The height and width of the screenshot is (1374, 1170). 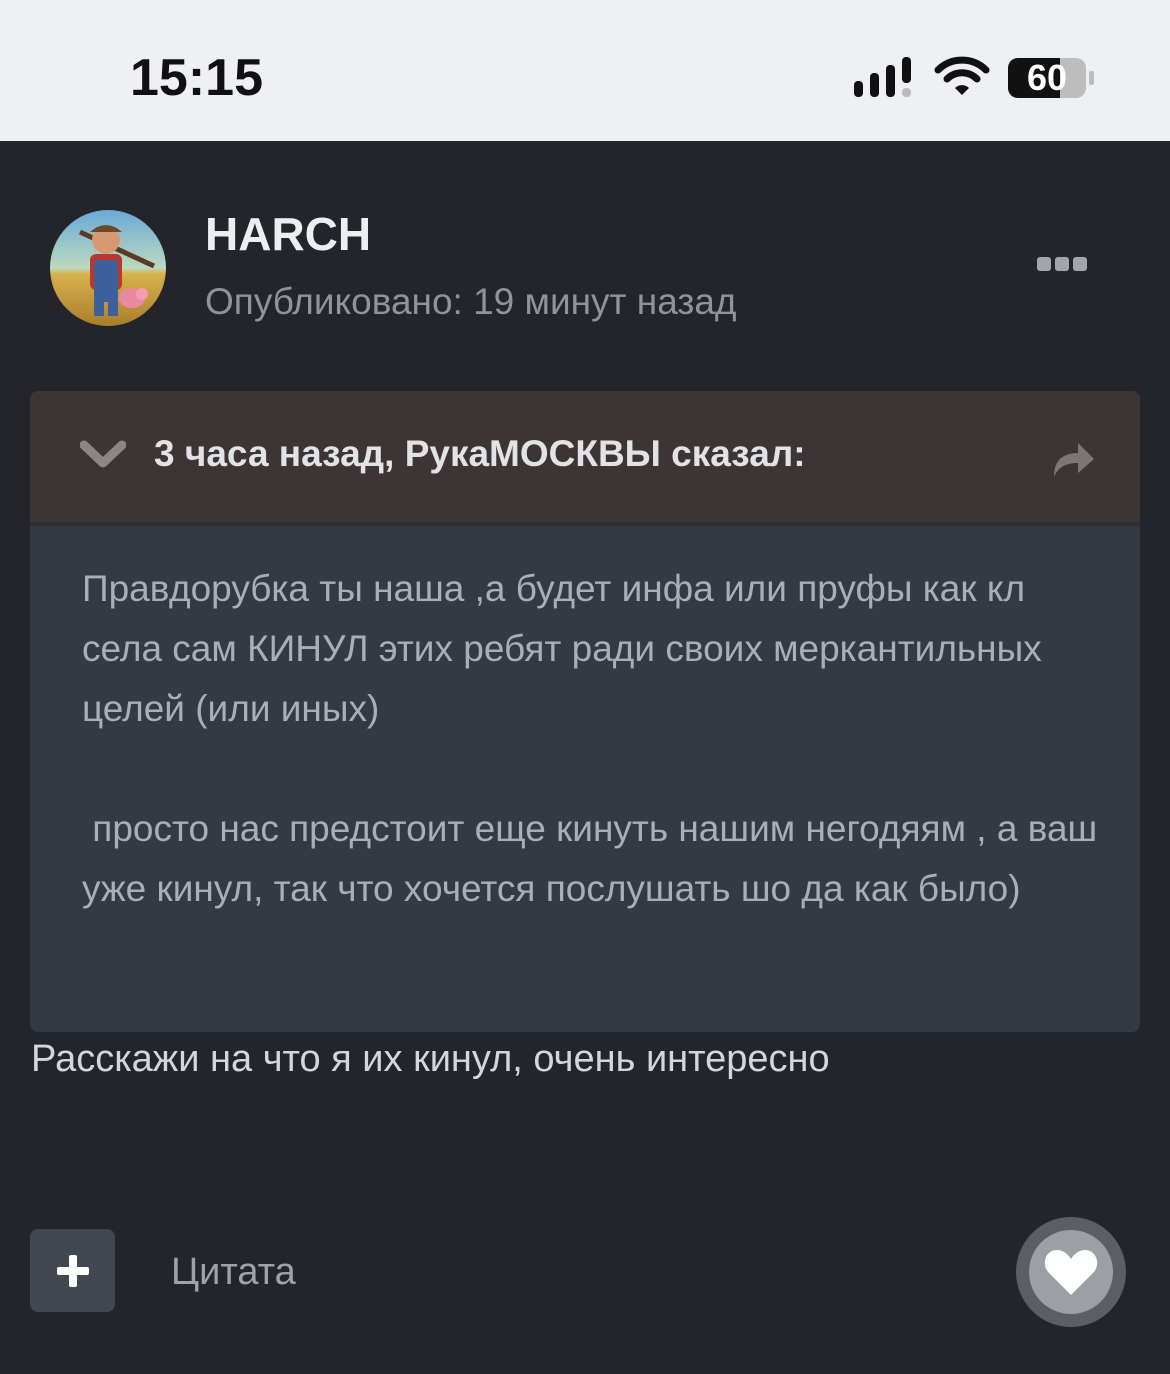 What do you see at coordinates (480, 453) in the screenshot?
I see `quote-citation: 3 часа назад, РукаМОСКВЫ сказал:` at bounding box center [480, 453].